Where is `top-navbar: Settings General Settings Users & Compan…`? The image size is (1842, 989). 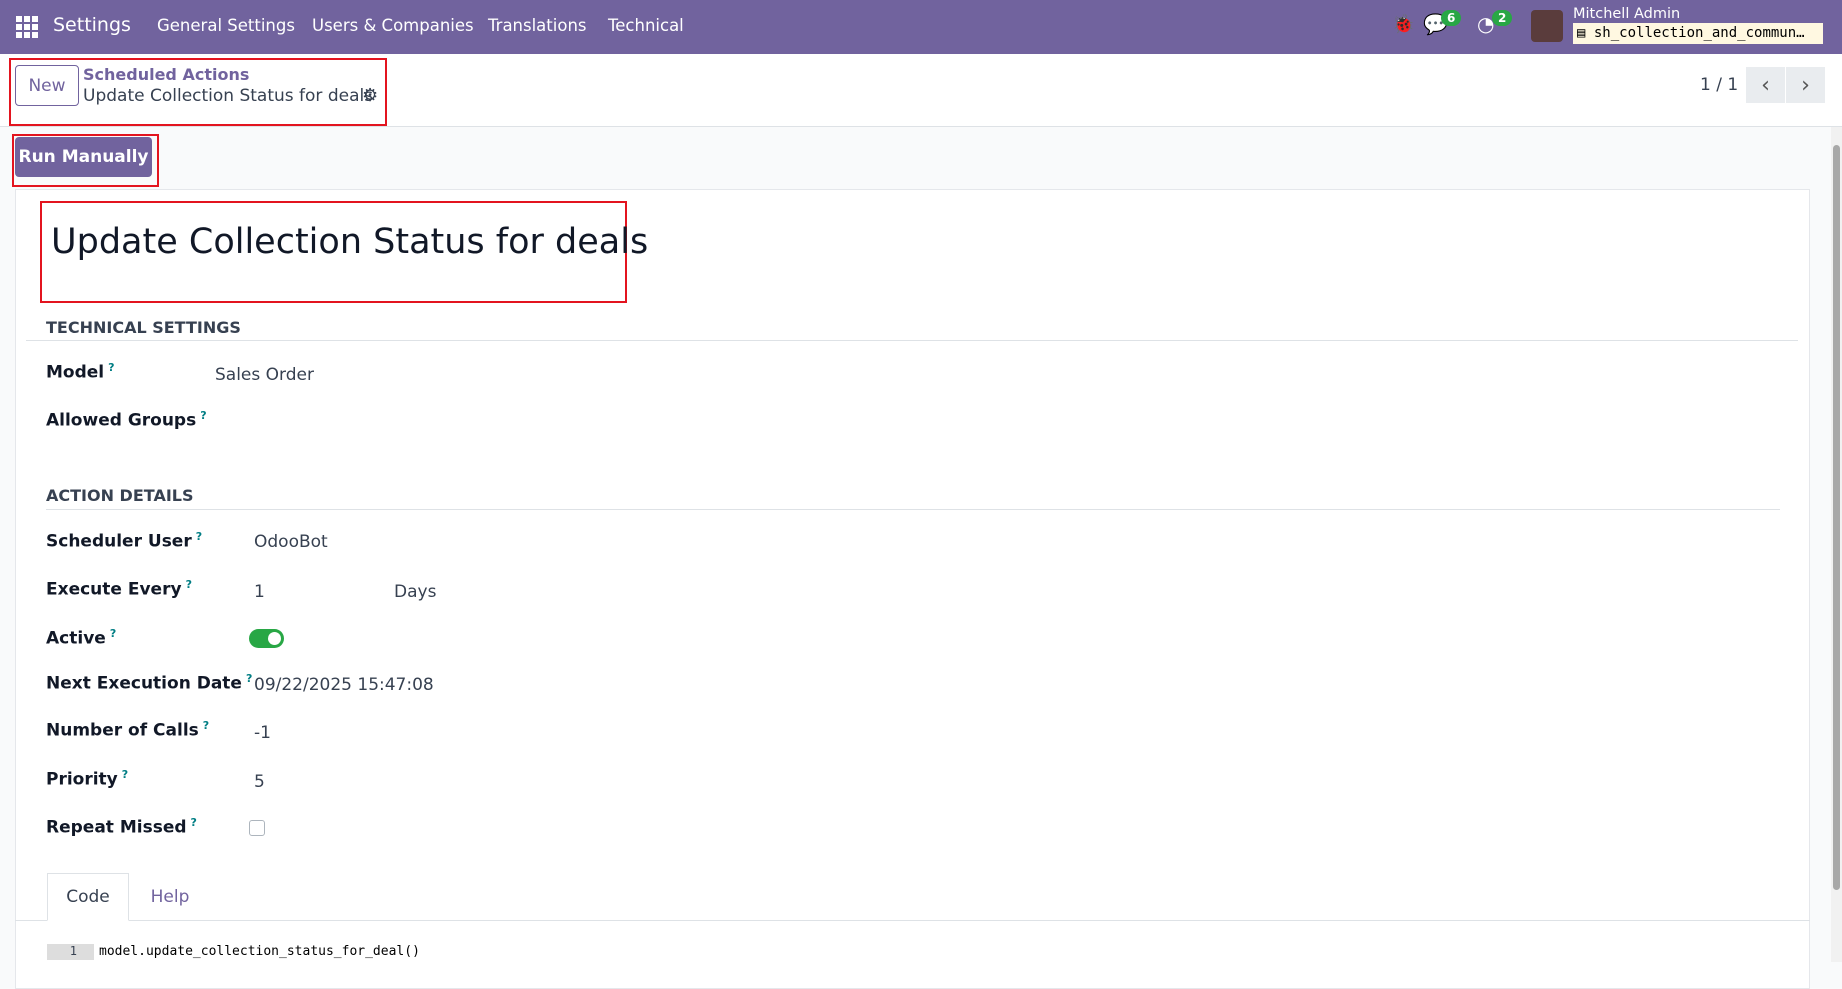
top-navbar: Settings General Settings Users & Compan… is located at coordinates (921, 27).